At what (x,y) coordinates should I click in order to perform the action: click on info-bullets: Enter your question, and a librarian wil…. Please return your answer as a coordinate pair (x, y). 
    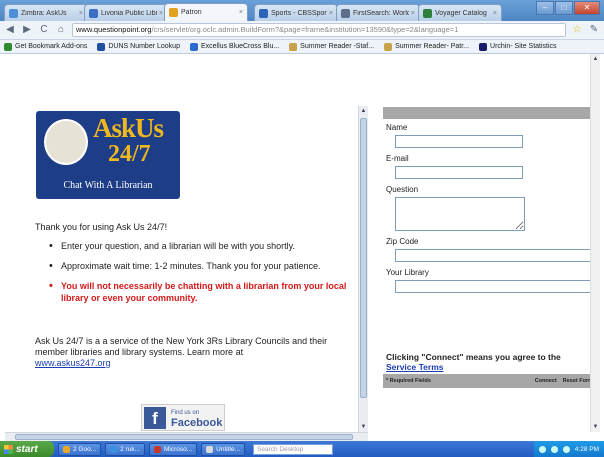
    Looking at the image, I should click on (199, 276).